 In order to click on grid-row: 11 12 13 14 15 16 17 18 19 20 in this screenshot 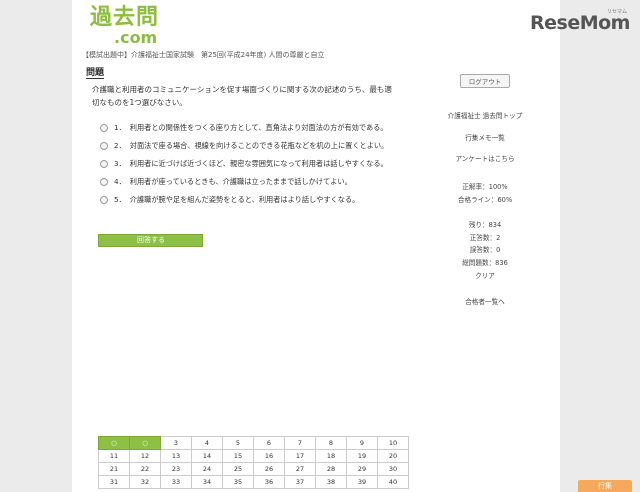, I will do `click(253, 456)`.